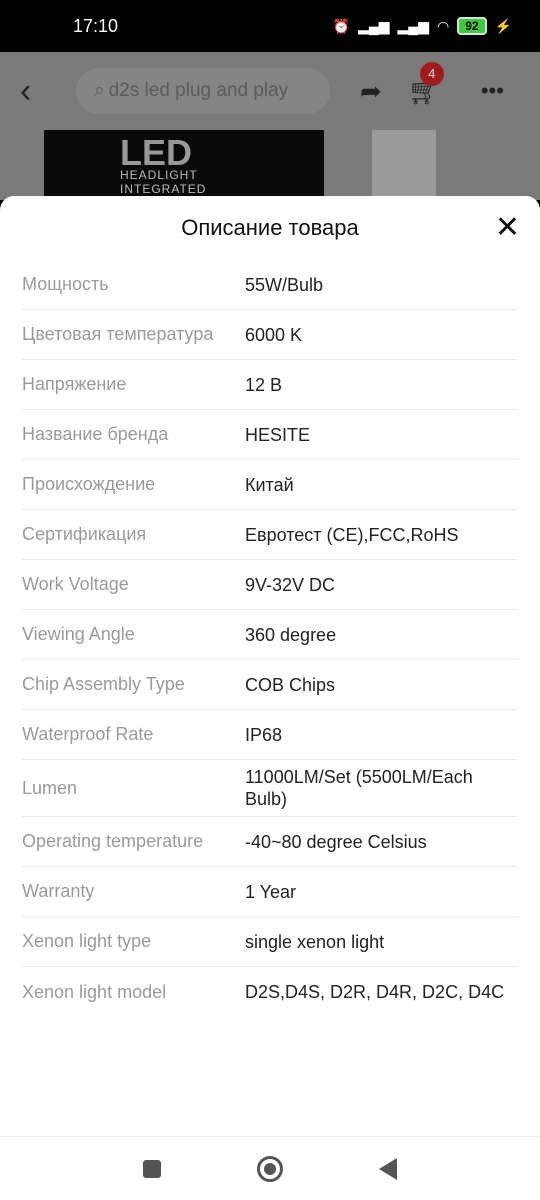 The image size is (540, 1200). I want to click on spec-value: Евротест (CE),FCC,RoHS, so click(352, 534).